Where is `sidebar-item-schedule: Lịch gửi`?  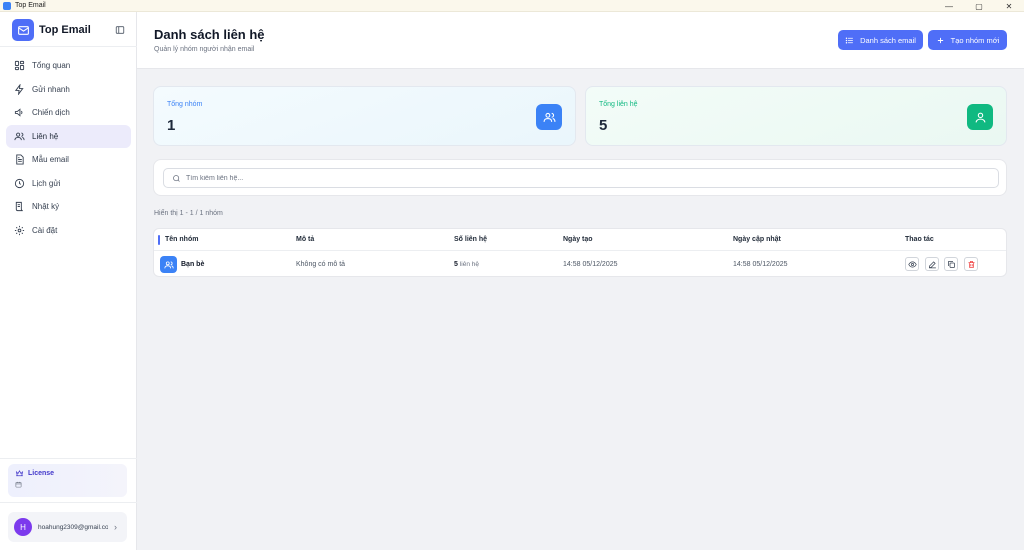 sidebar-item-schedule: Lịch gửi is located at coordinates (68, 183).